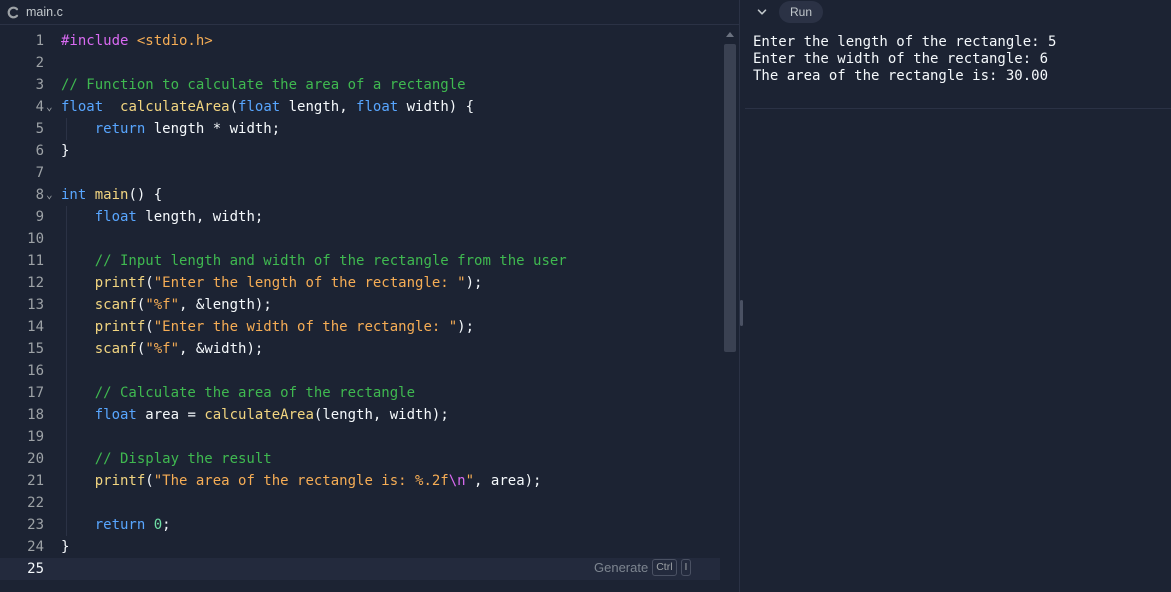  What do you see at coordinates (301, 481) in the screenshot?
I see `code-token: "The area of the rectangle is: %.2f` at bounding box center [301, 481].